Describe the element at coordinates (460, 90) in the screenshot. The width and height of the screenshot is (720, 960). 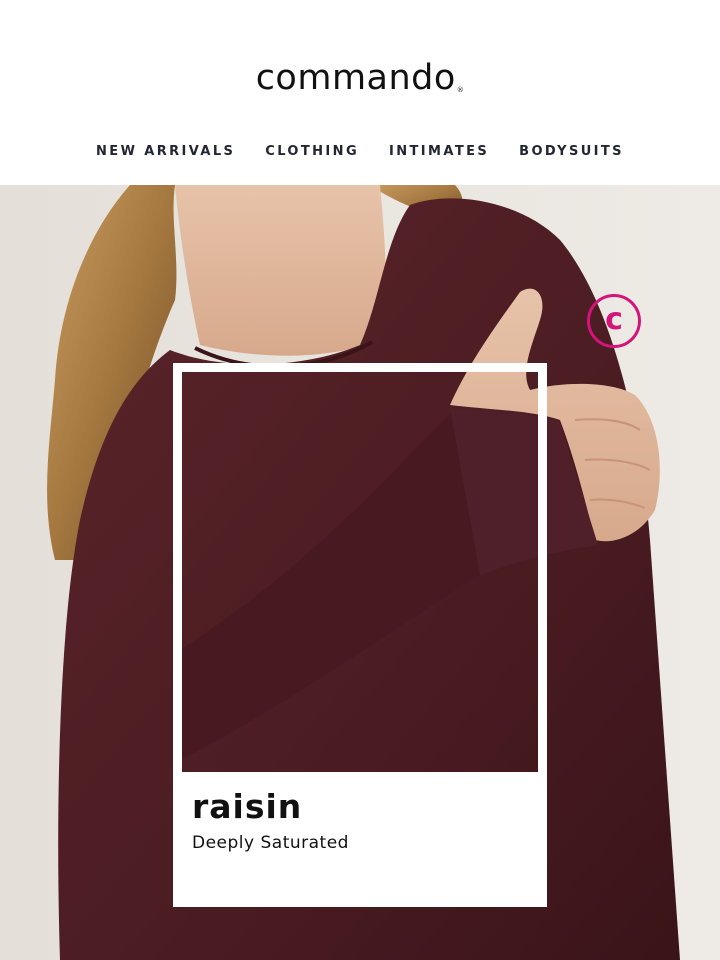
I see `registered-mark: ®` at that location.